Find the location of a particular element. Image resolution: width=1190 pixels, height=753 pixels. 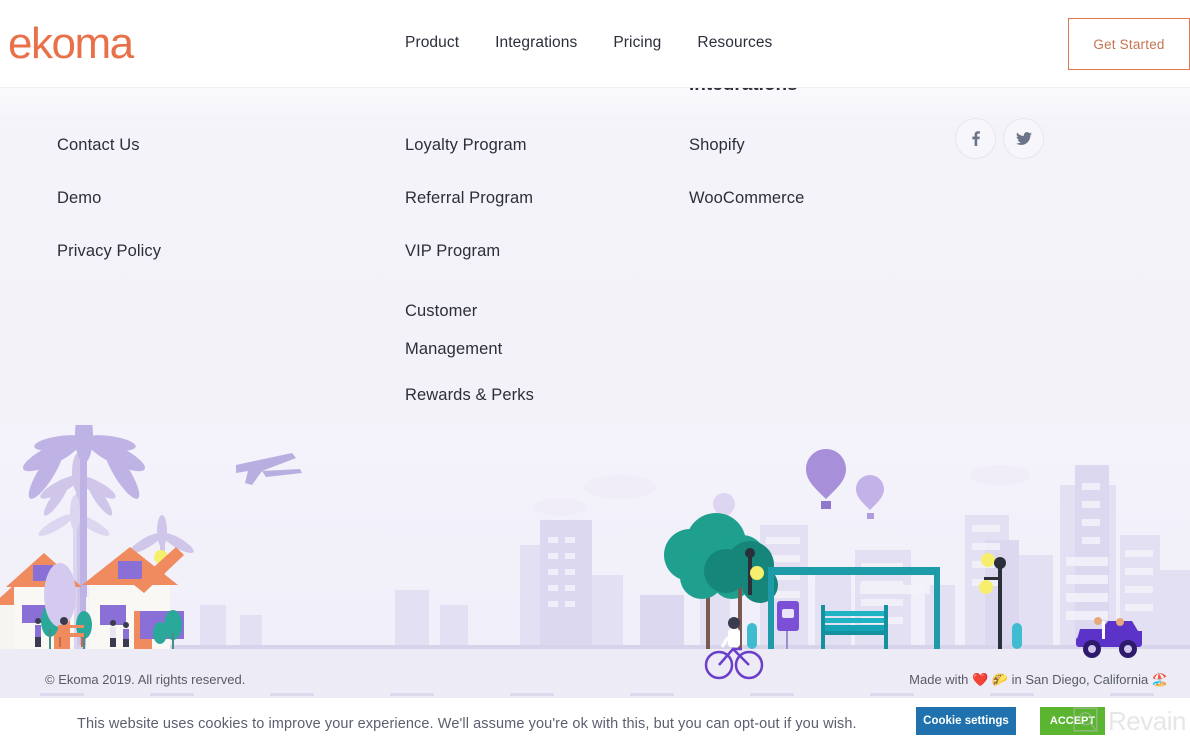

facebook-icon is located at coordinates (975, 138).